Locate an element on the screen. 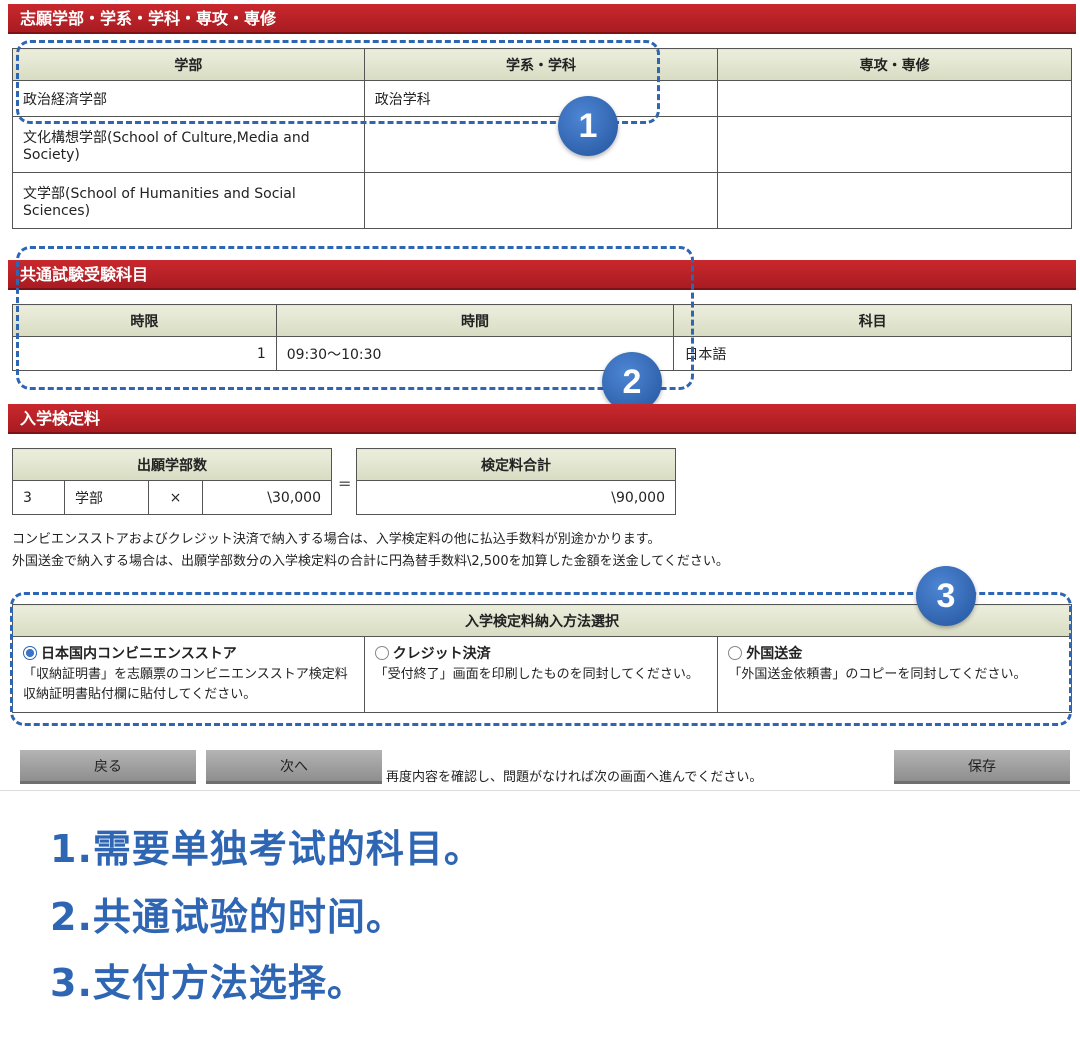 The image size is (1080, 1060). table-row: 政治経済学部 政治学科 is located at coordinates (542, 98).